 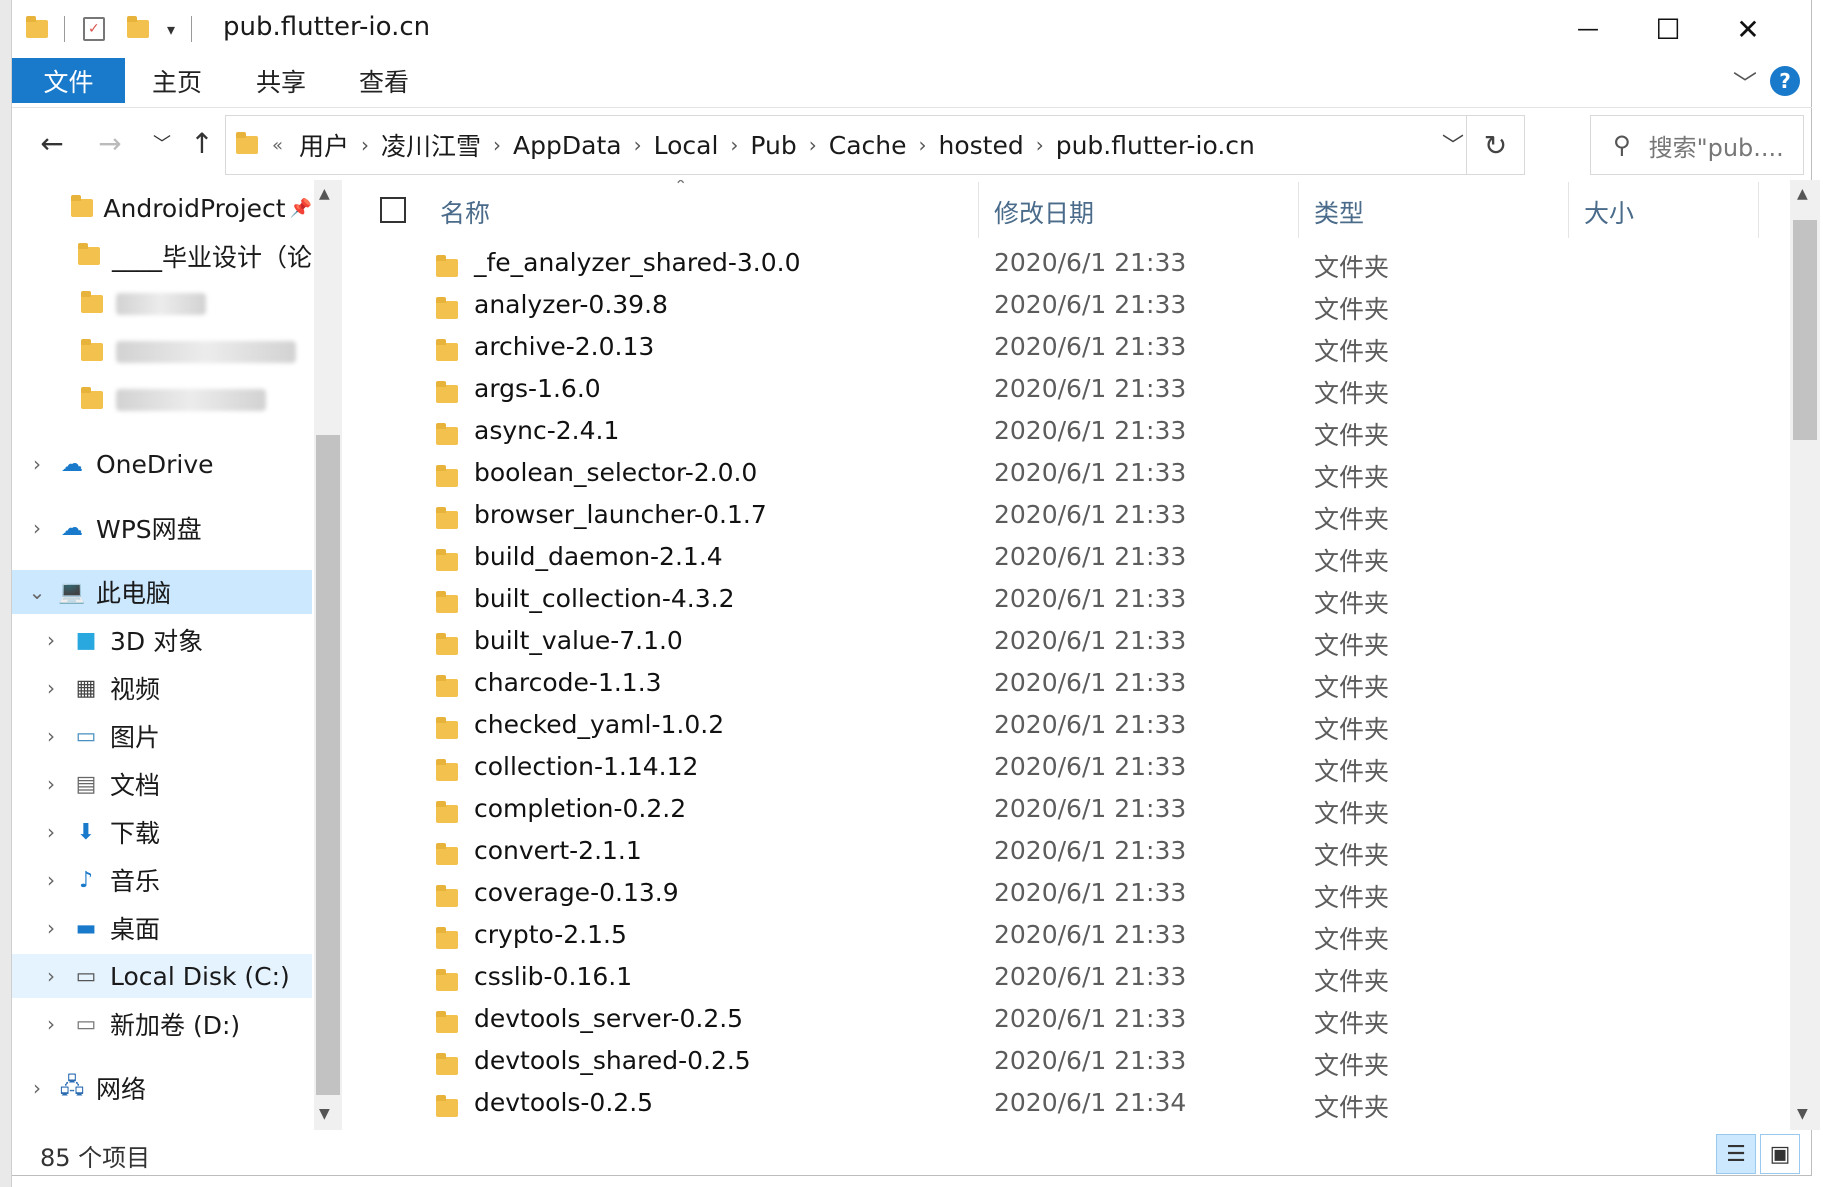 What do you see at coordinates (162, 688) in the screenshot?
I see `nav-item-videos: › ▦ 视频` at bounding box center [162, 688].